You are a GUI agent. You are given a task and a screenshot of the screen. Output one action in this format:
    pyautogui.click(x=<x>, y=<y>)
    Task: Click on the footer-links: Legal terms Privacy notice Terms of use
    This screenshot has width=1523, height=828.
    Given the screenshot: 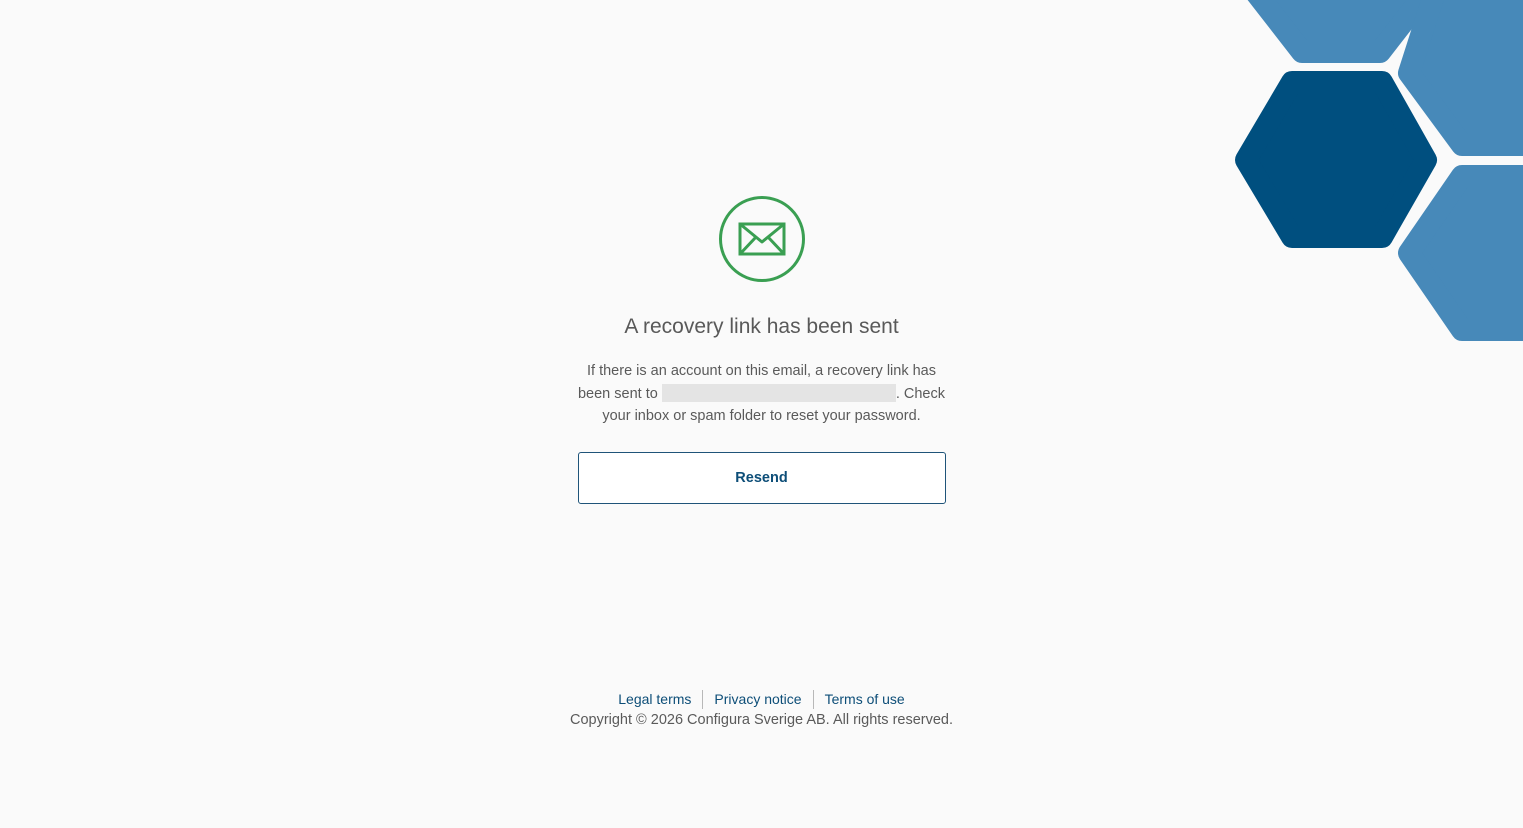 What is the action you would take?
    pyautogui.click(x=761, y=699)
    